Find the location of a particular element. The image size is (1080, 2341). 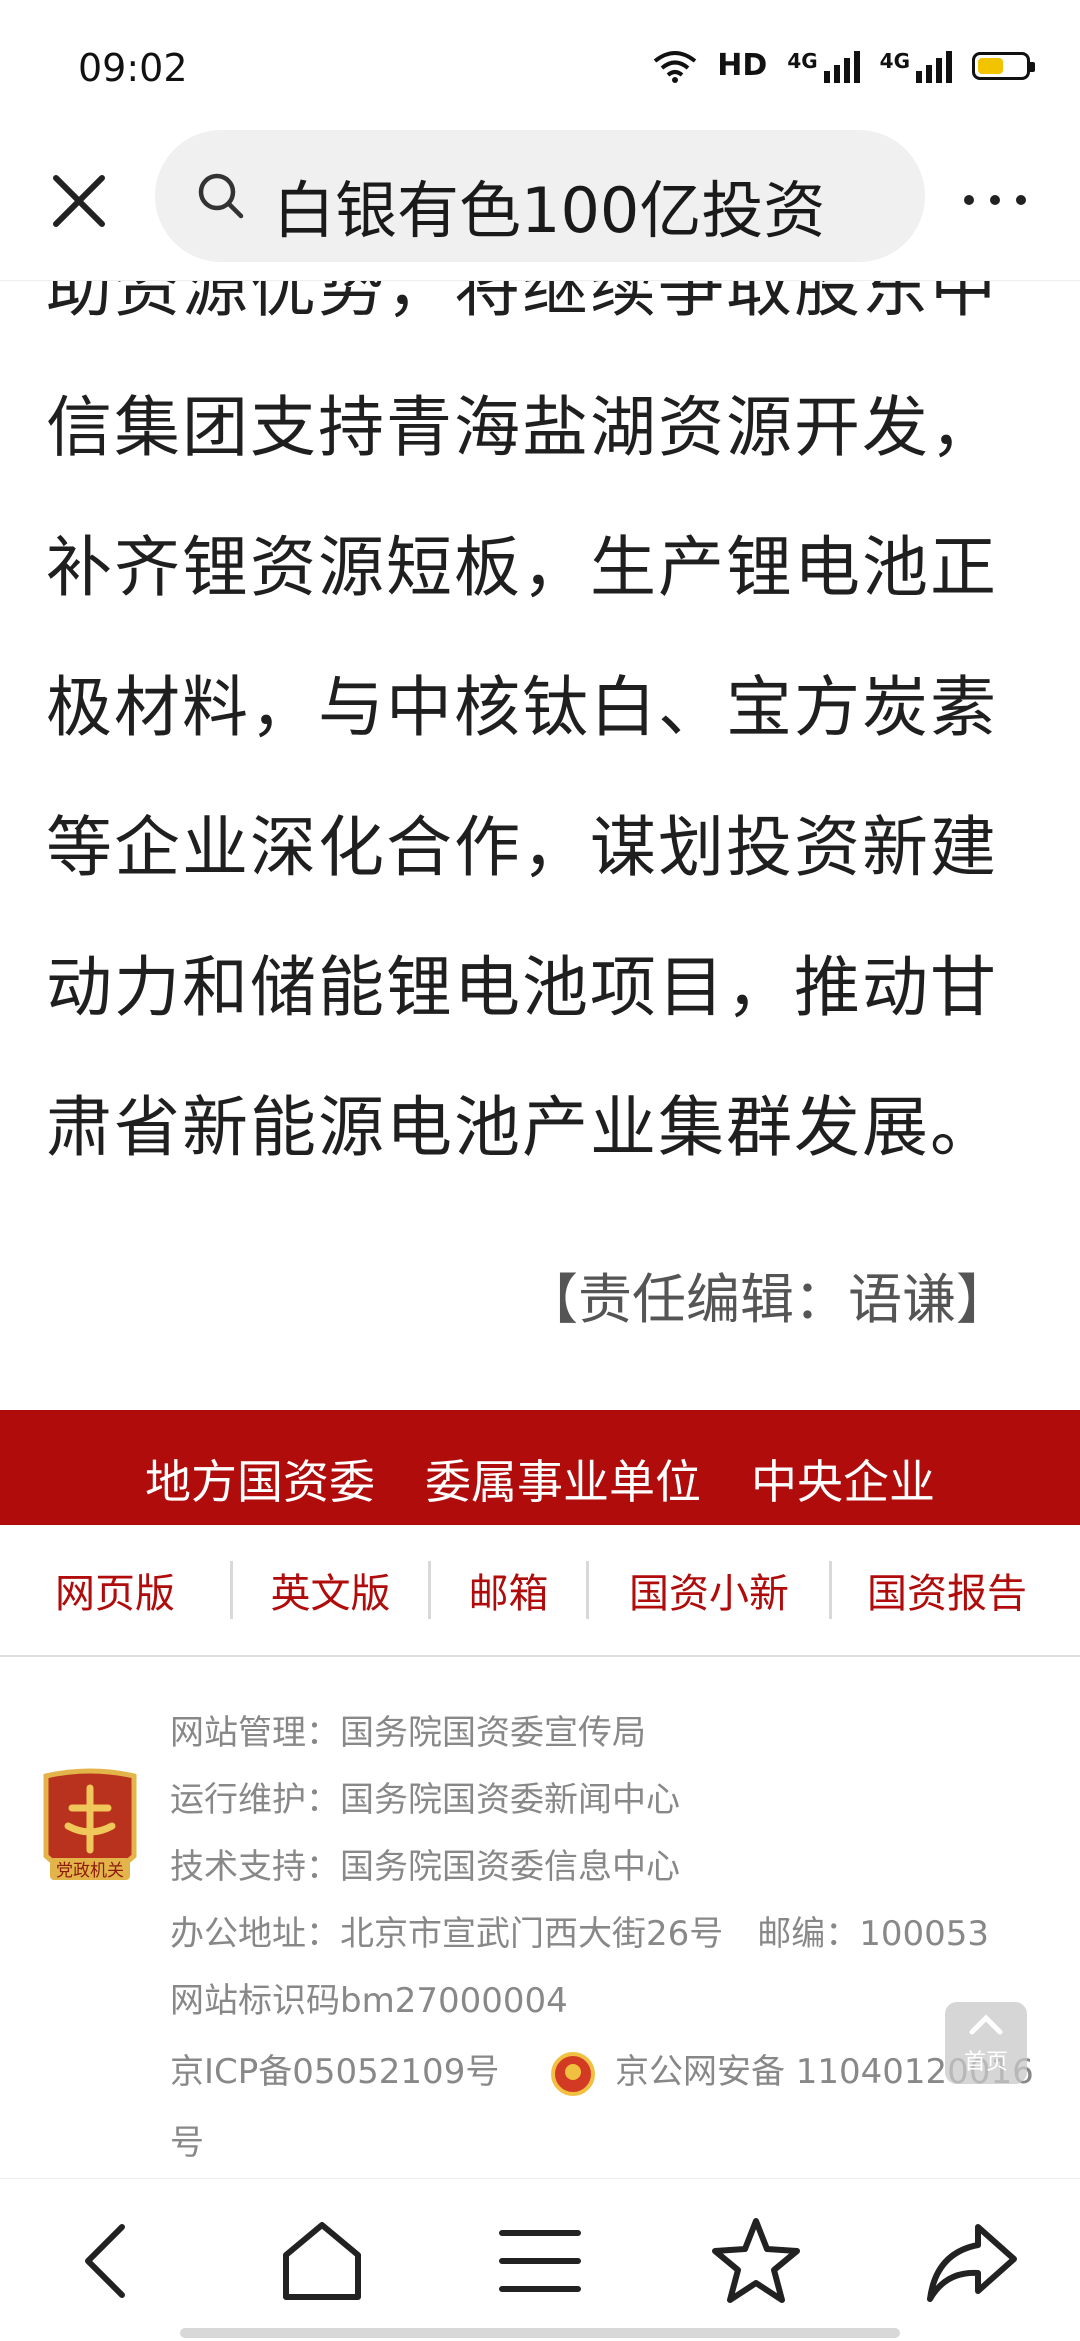

article-line: 极材料，与中核钛白、宝方炭素 is located at coordinates (522, 707).